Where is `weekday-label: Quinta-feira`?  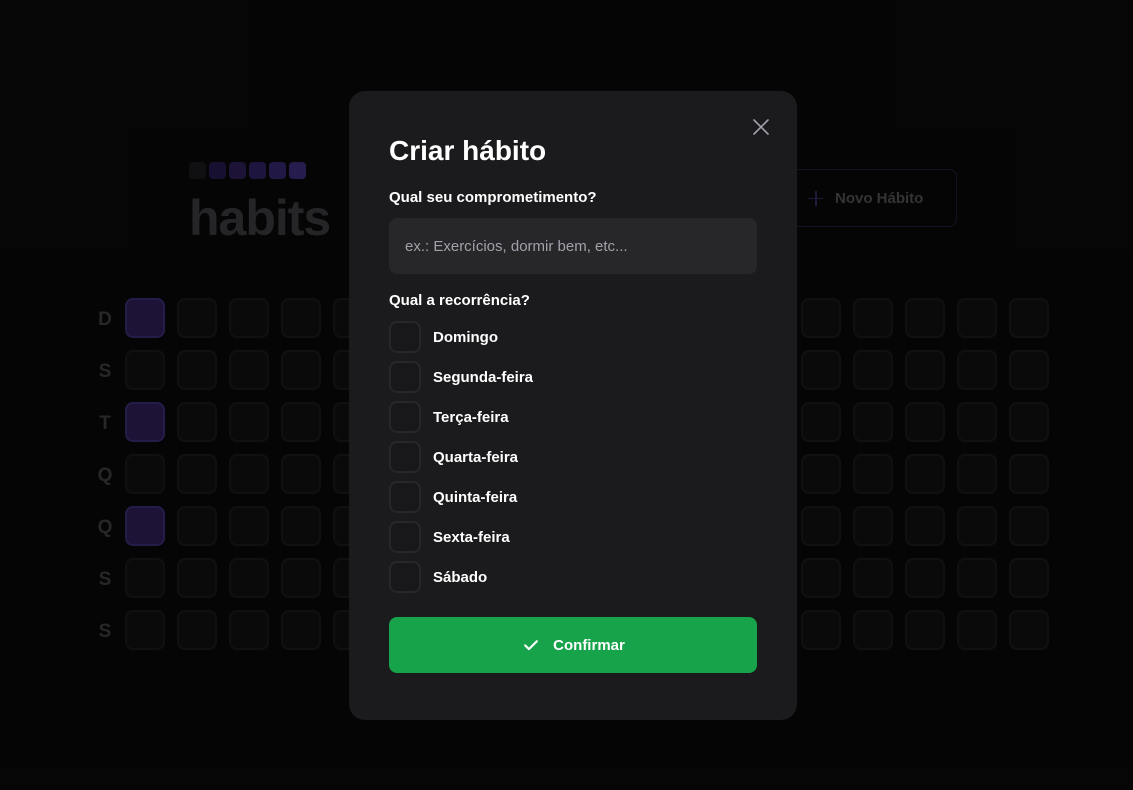
weekday-label: Quinta-feira is located at coordinates (475, 497).